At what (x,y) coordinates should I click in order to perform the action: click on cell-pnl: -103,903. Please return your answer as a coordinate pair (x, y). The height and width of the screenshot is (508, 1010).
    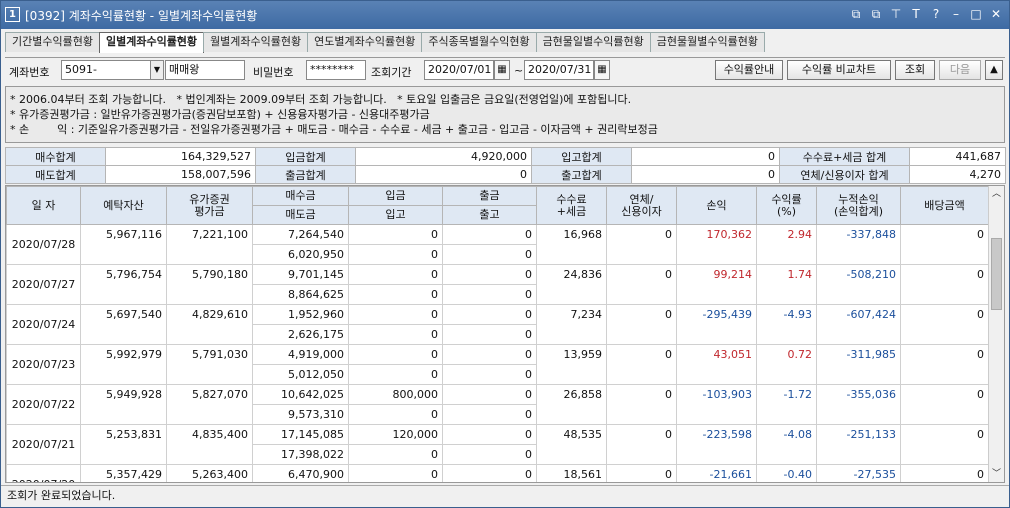
    Looking at the image, I should click on (716, 404).